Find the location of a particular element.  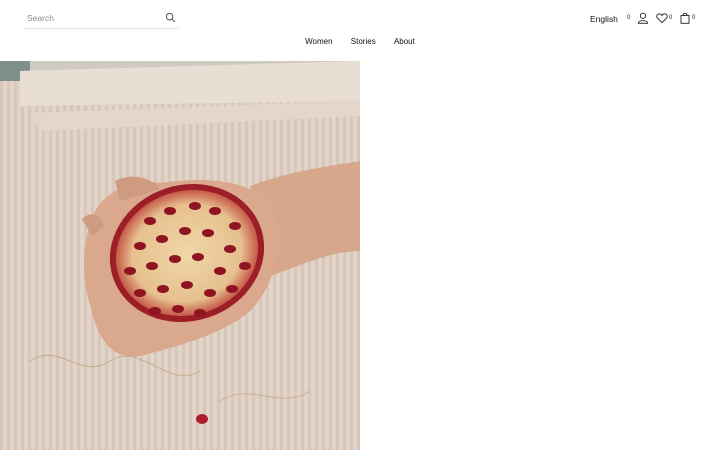

shopping-bag-icon is located at coordinates (685, 18).